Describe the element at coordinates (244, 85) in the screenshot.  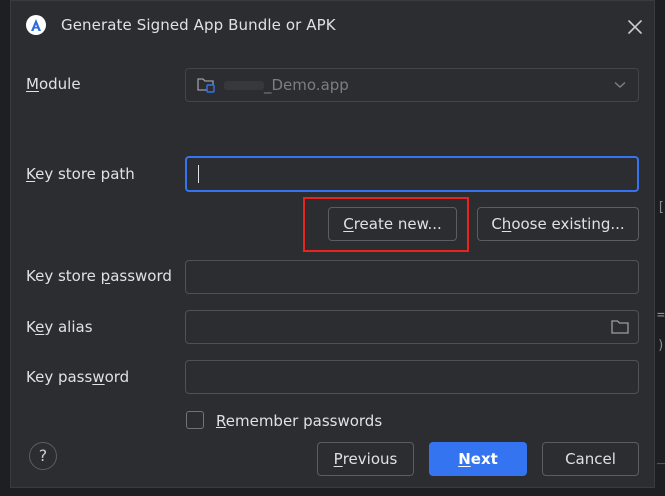
I see `redacted-module-prefix` at that location.